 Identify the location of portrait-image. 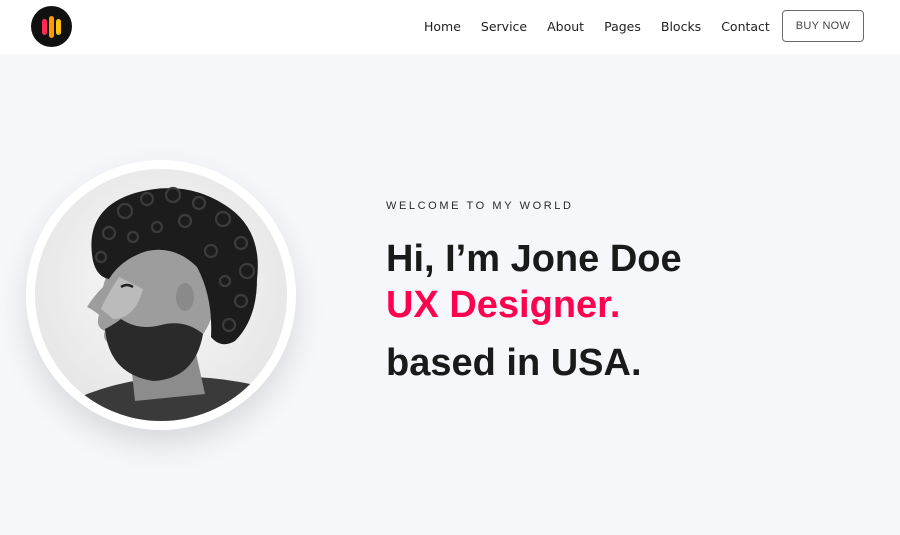
(161, 295).